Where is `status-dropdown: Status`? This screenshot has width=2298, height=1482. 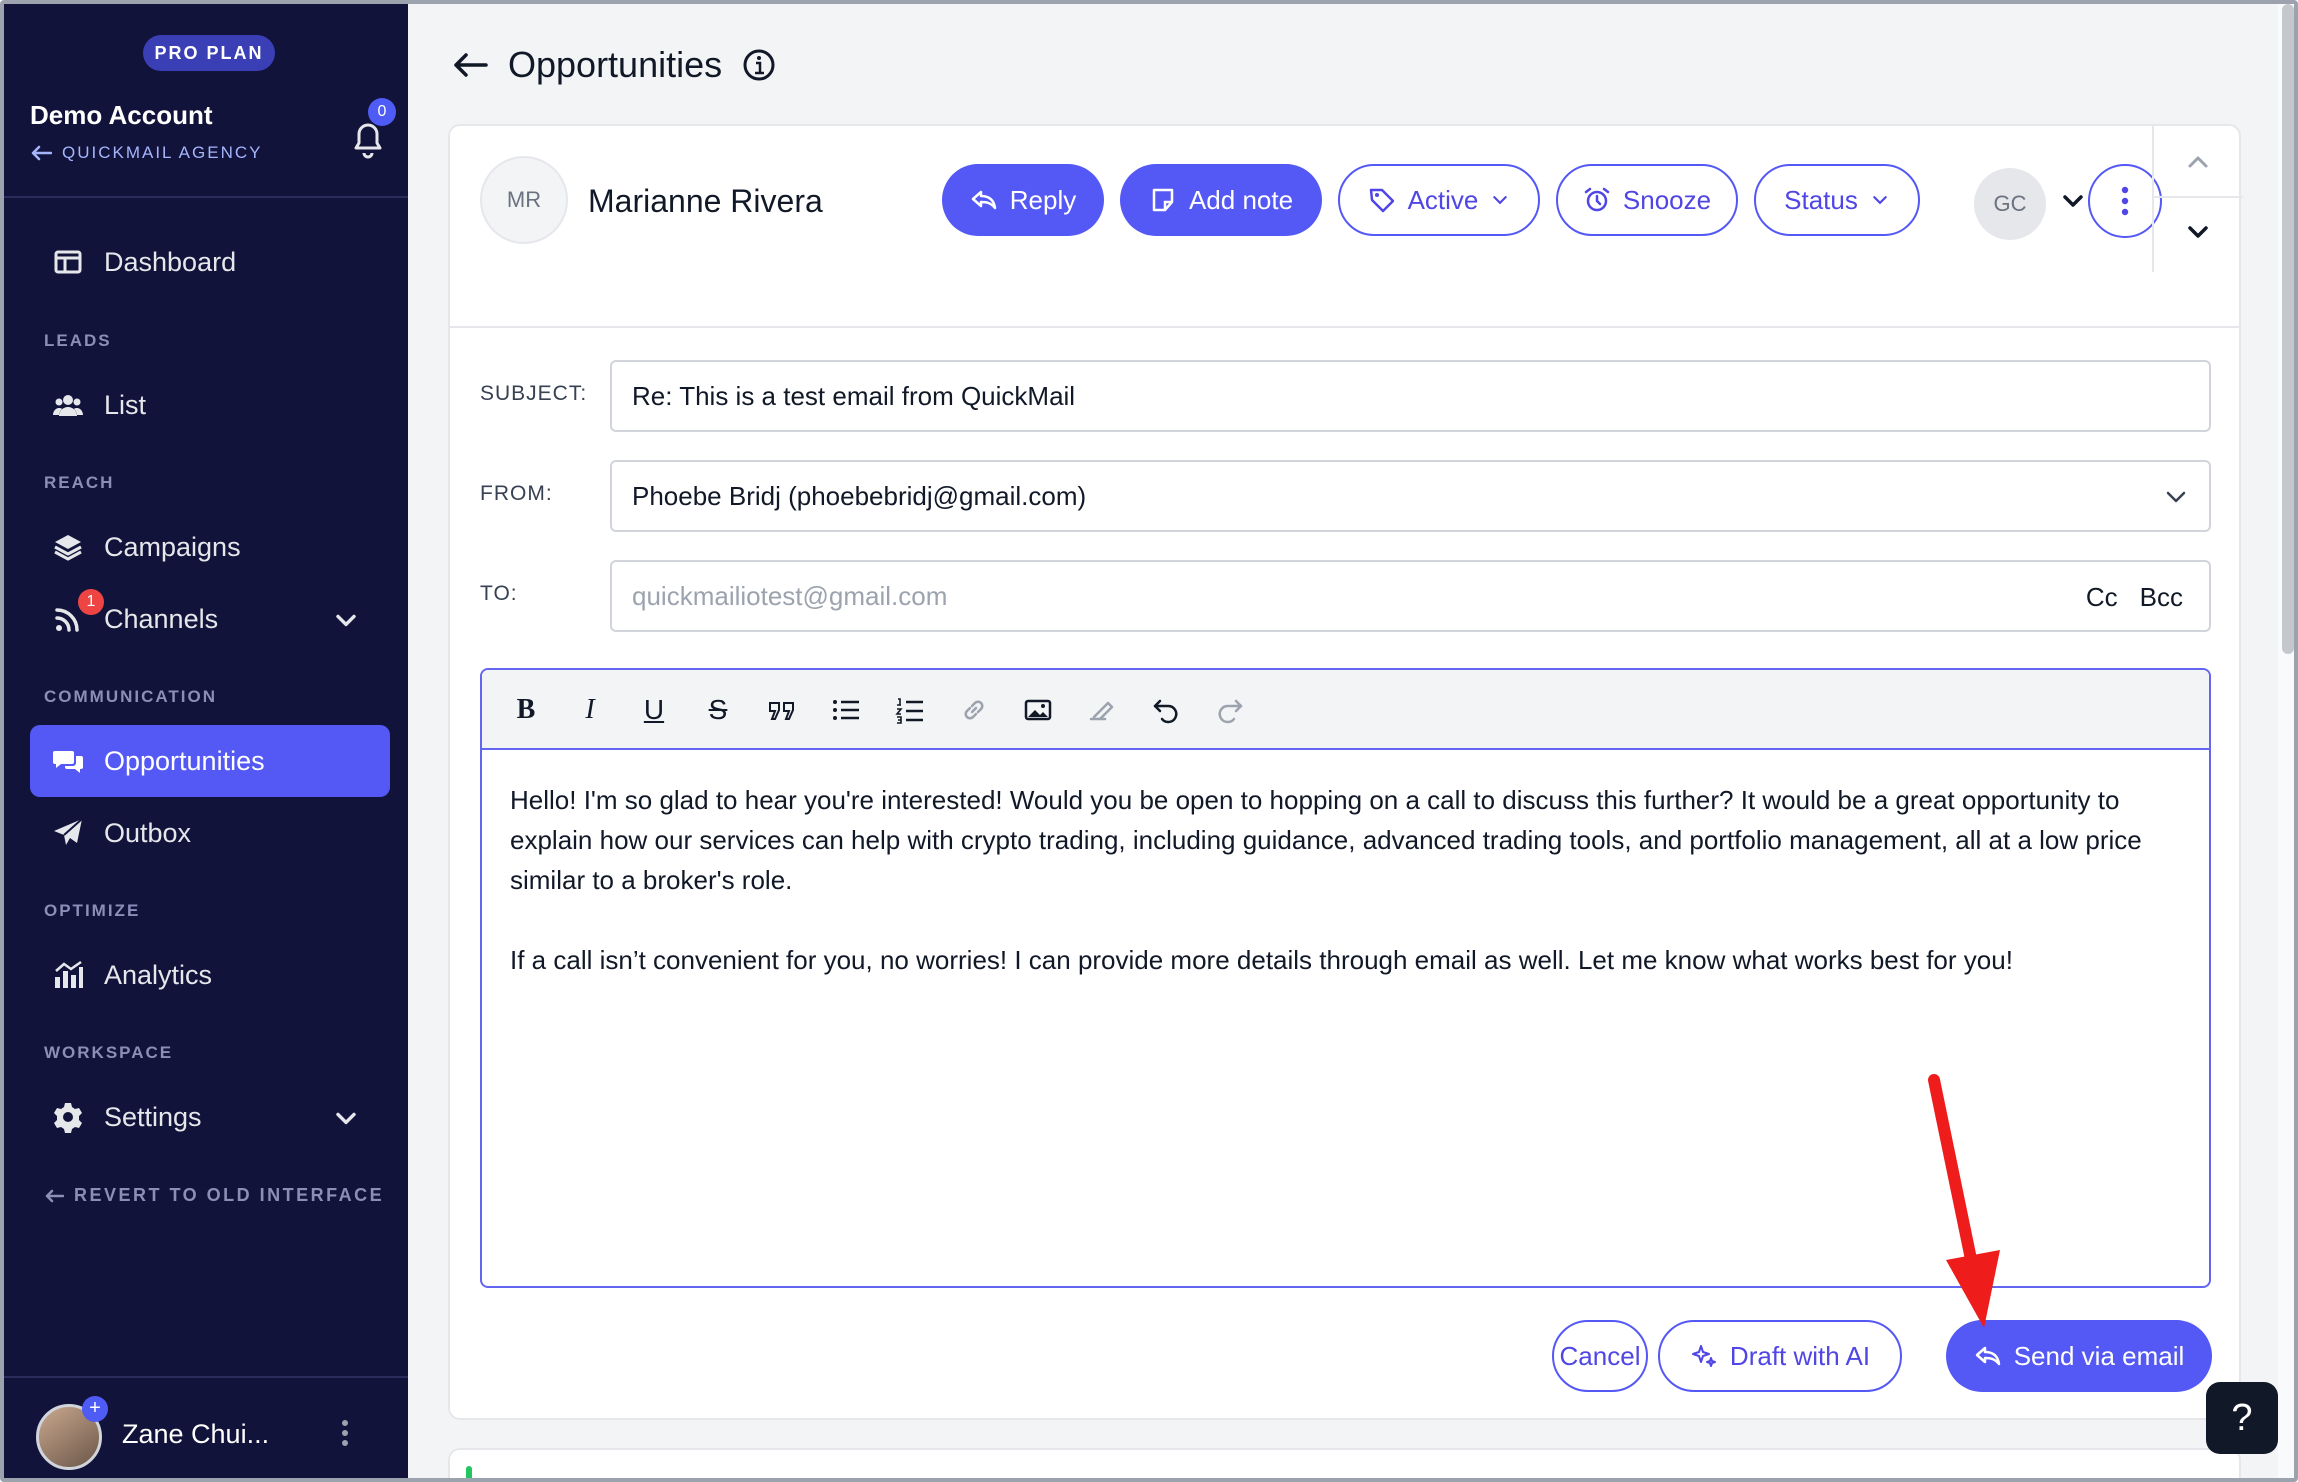
status-dropdown: Status is located at coordinates (1837, 200).